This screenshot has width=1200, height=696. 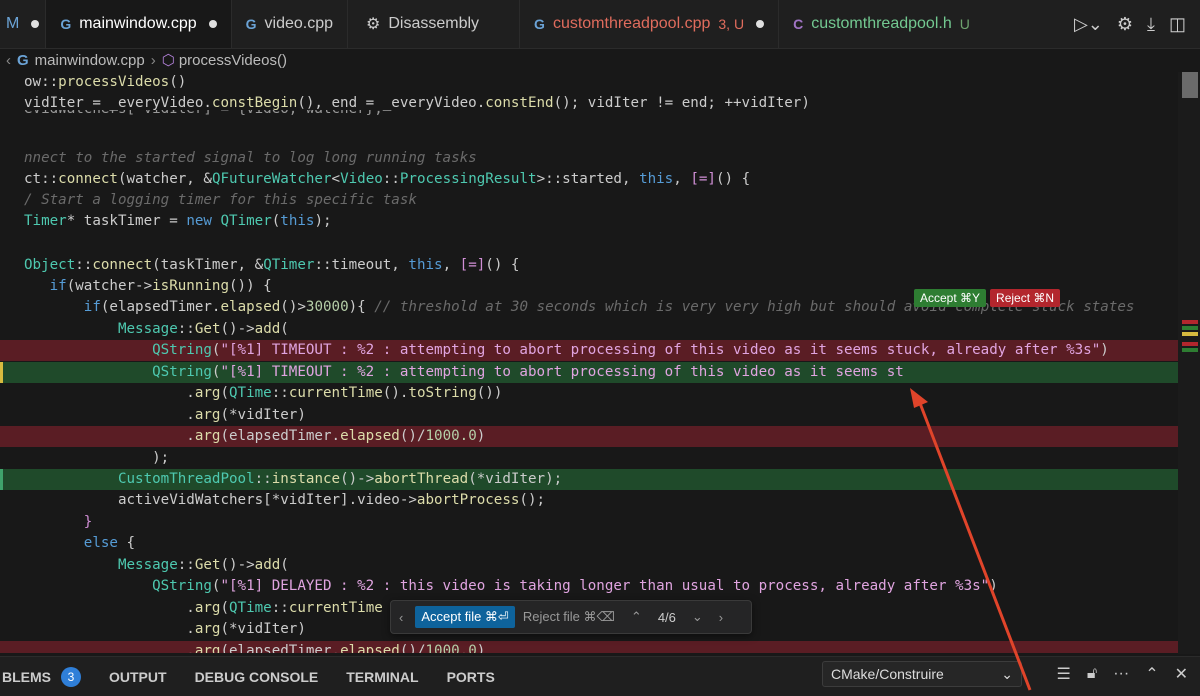 What do you see at coordinates (90, 60) in the screenshot?
I see `breadcrumb-file: mainwindow.cpp` at bounding box center [90, 60].